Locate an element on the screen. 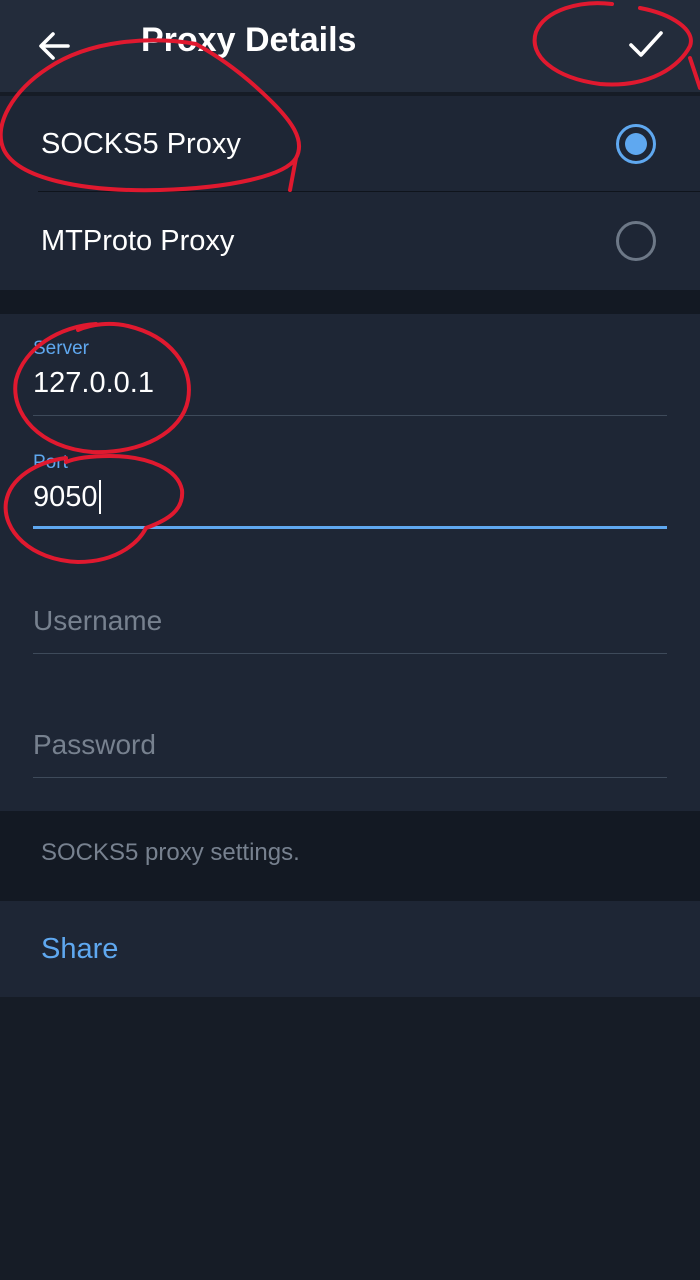 The image size is (700, 1280). password-underline is located at coordinates (350, 777).